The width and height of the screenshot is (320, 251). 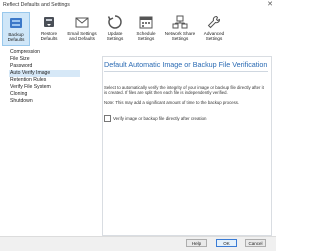 What do you see at coordinates (18, 94) in the screenshot?
I see `sidebar-item-cloning: Cloning` at bounding box center [18, 94].